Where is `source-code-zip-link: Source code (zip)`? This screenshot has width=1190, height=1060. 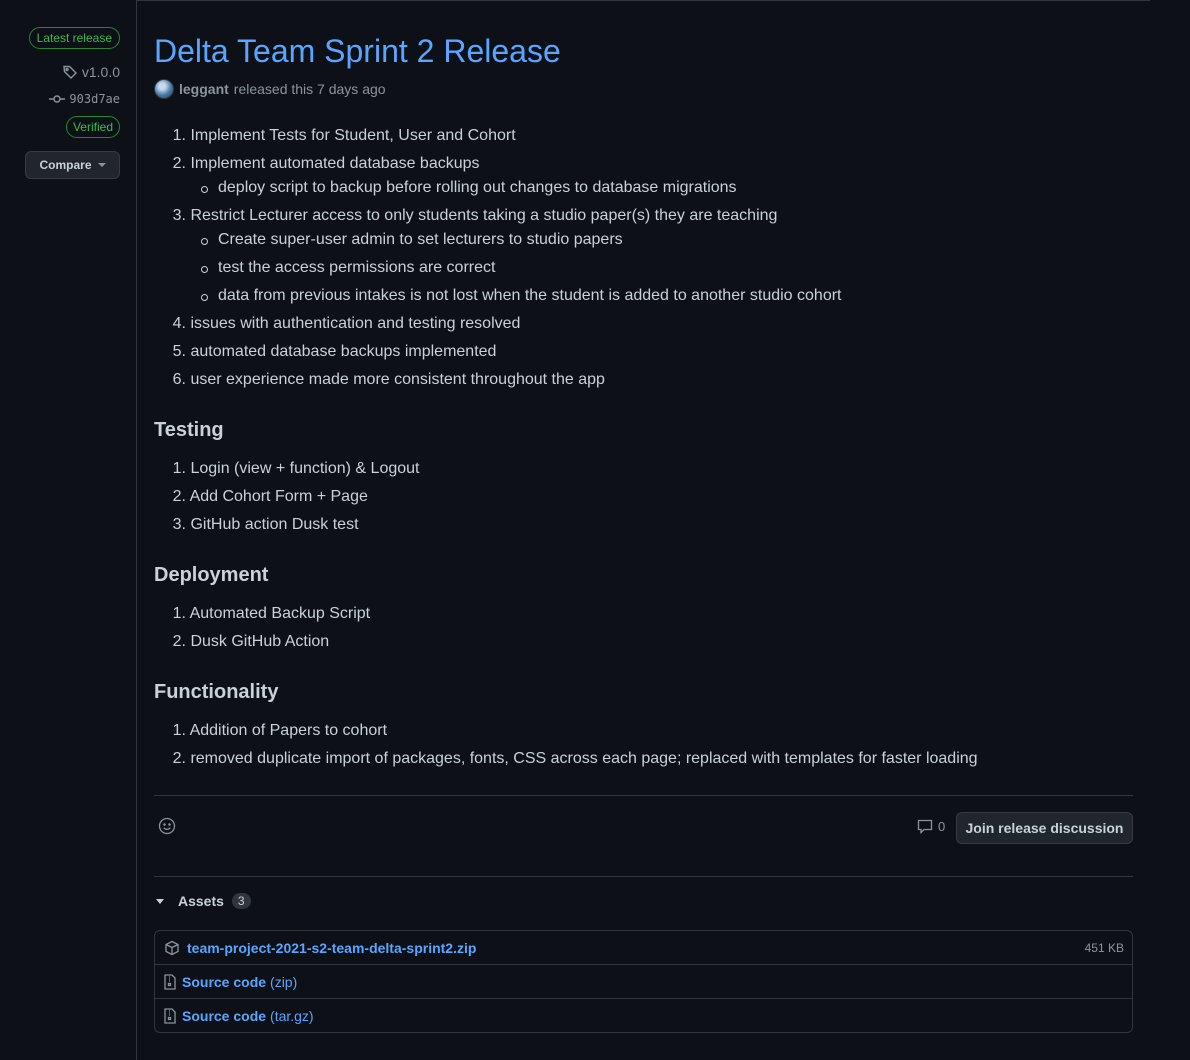 source-code-zip-link: Source code (zip) is located at coordinates (239, 982).